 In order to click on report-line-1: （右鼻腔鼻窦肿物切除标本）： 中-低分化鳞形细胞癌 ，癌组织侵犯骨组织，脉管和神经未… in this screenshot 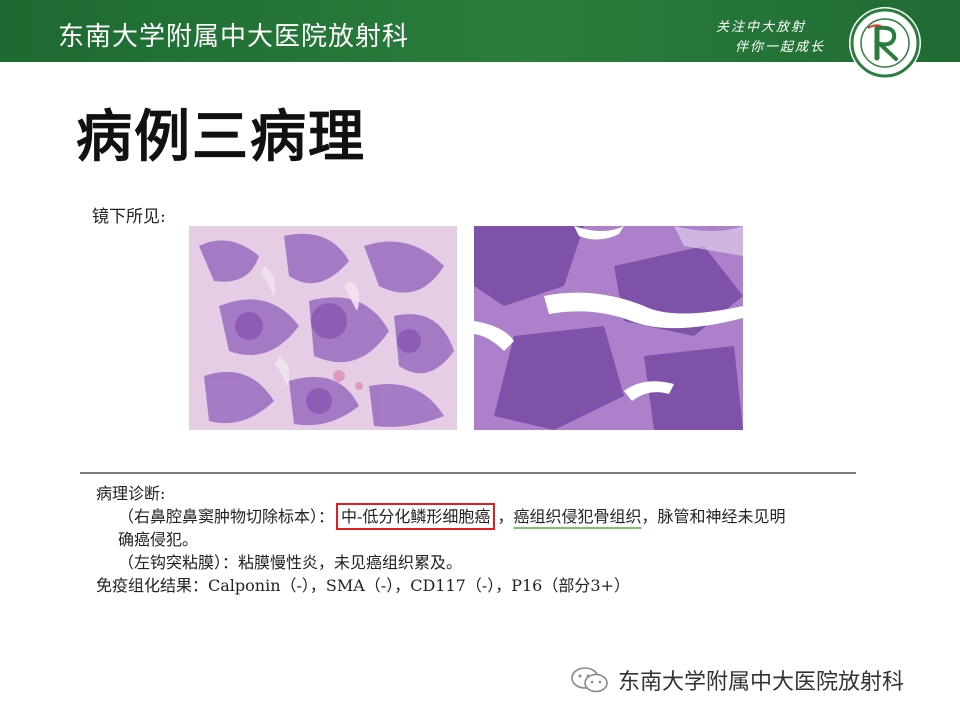, I will do `click(491, 516)`.